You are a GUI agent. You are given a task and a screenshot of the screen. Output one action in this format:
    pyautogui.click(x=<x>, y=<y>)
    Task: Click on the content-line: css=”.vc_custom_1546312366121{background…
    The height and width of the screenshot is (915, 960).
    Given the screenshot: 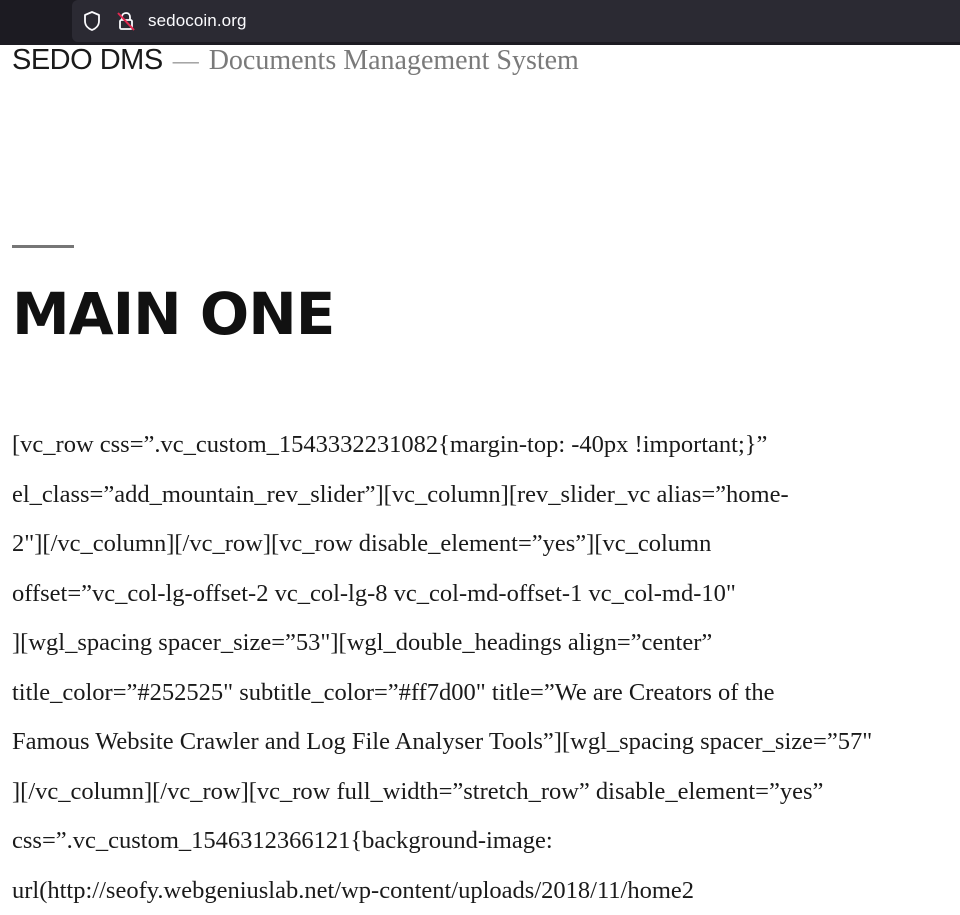 What is the action you would take?
    pyautogui.click(x=479, y=841)
    